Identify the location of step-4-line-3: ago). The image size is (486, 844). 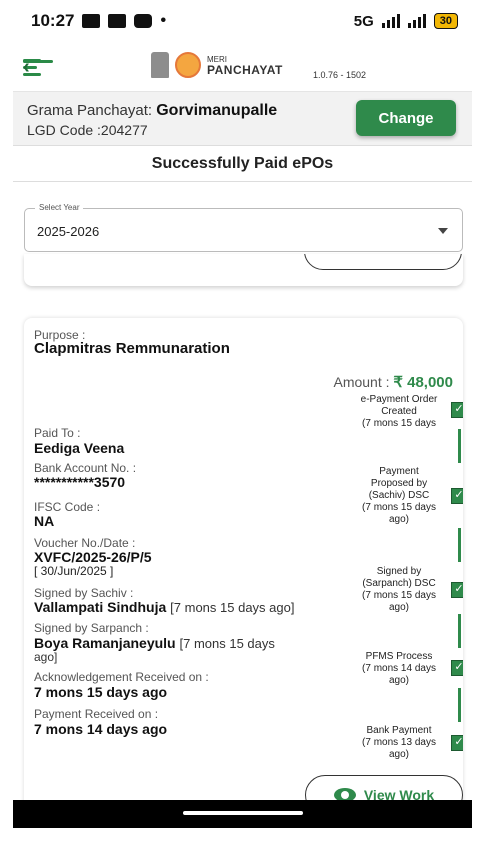
(398, 680).